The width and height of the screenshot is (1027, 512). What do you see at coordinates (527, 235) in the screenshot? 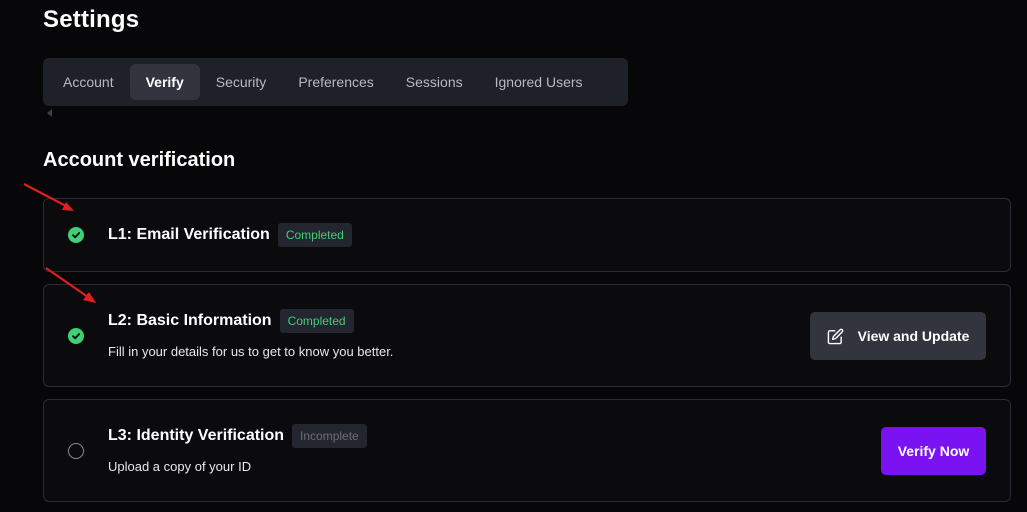
I see `verification-card-l1: L1: Email Verification Completed` at bounding box center [527, 235].